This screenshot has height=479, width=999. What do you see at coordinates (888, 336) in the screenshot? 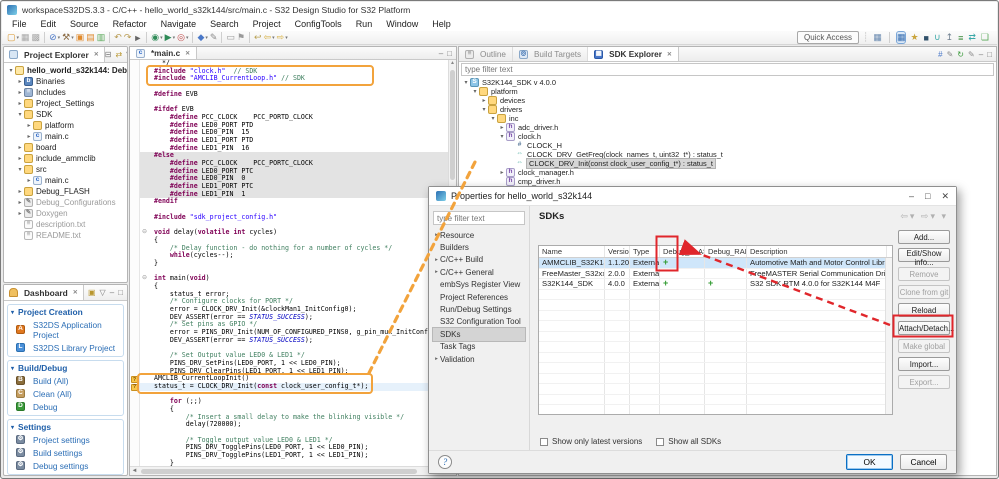
I see `table-scrollbar` at bounding box center [888, 336].